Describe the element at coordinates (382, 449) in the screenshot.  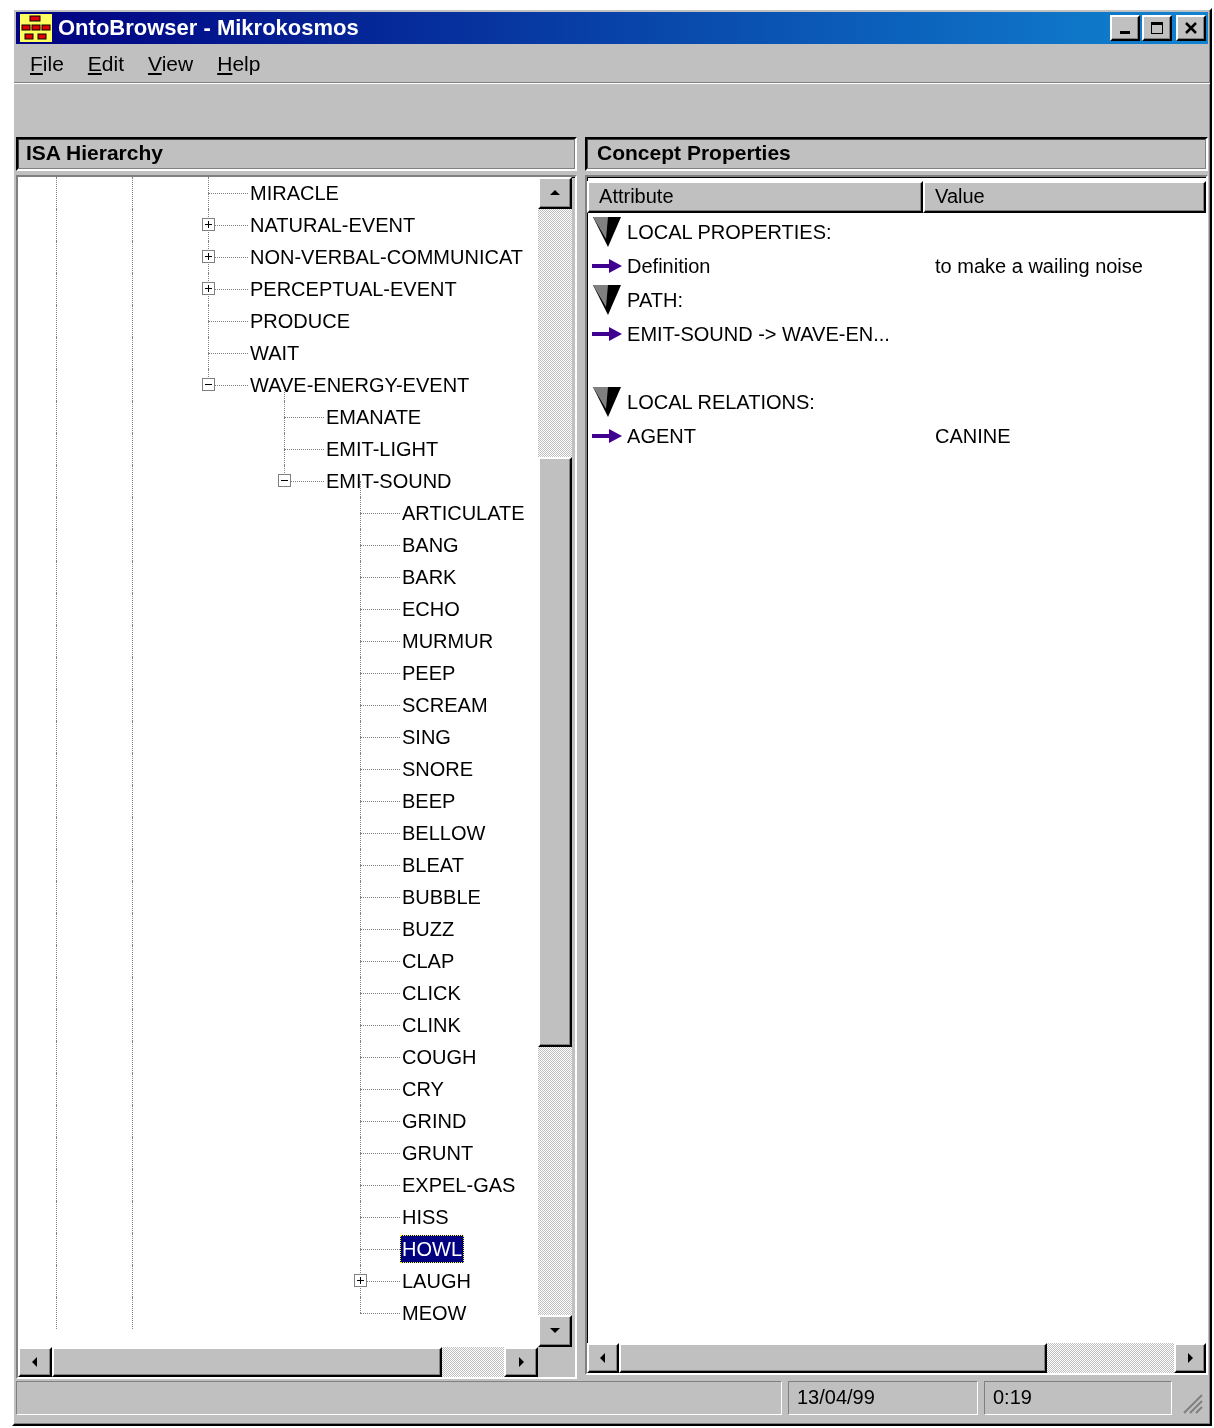
I see `tree-item: EMIT-LIGHT` at that location.